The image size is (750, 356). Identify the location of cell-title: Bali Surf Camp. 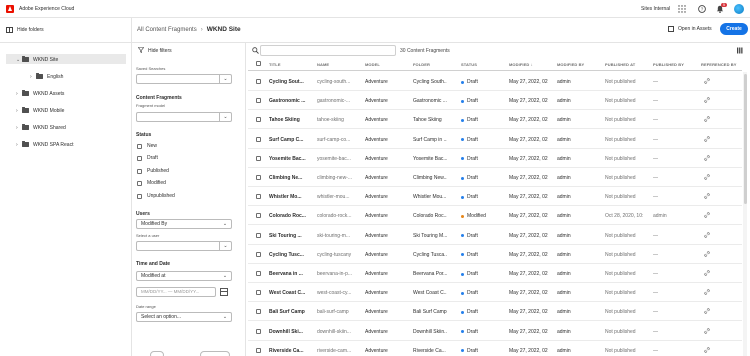
(288, 312).